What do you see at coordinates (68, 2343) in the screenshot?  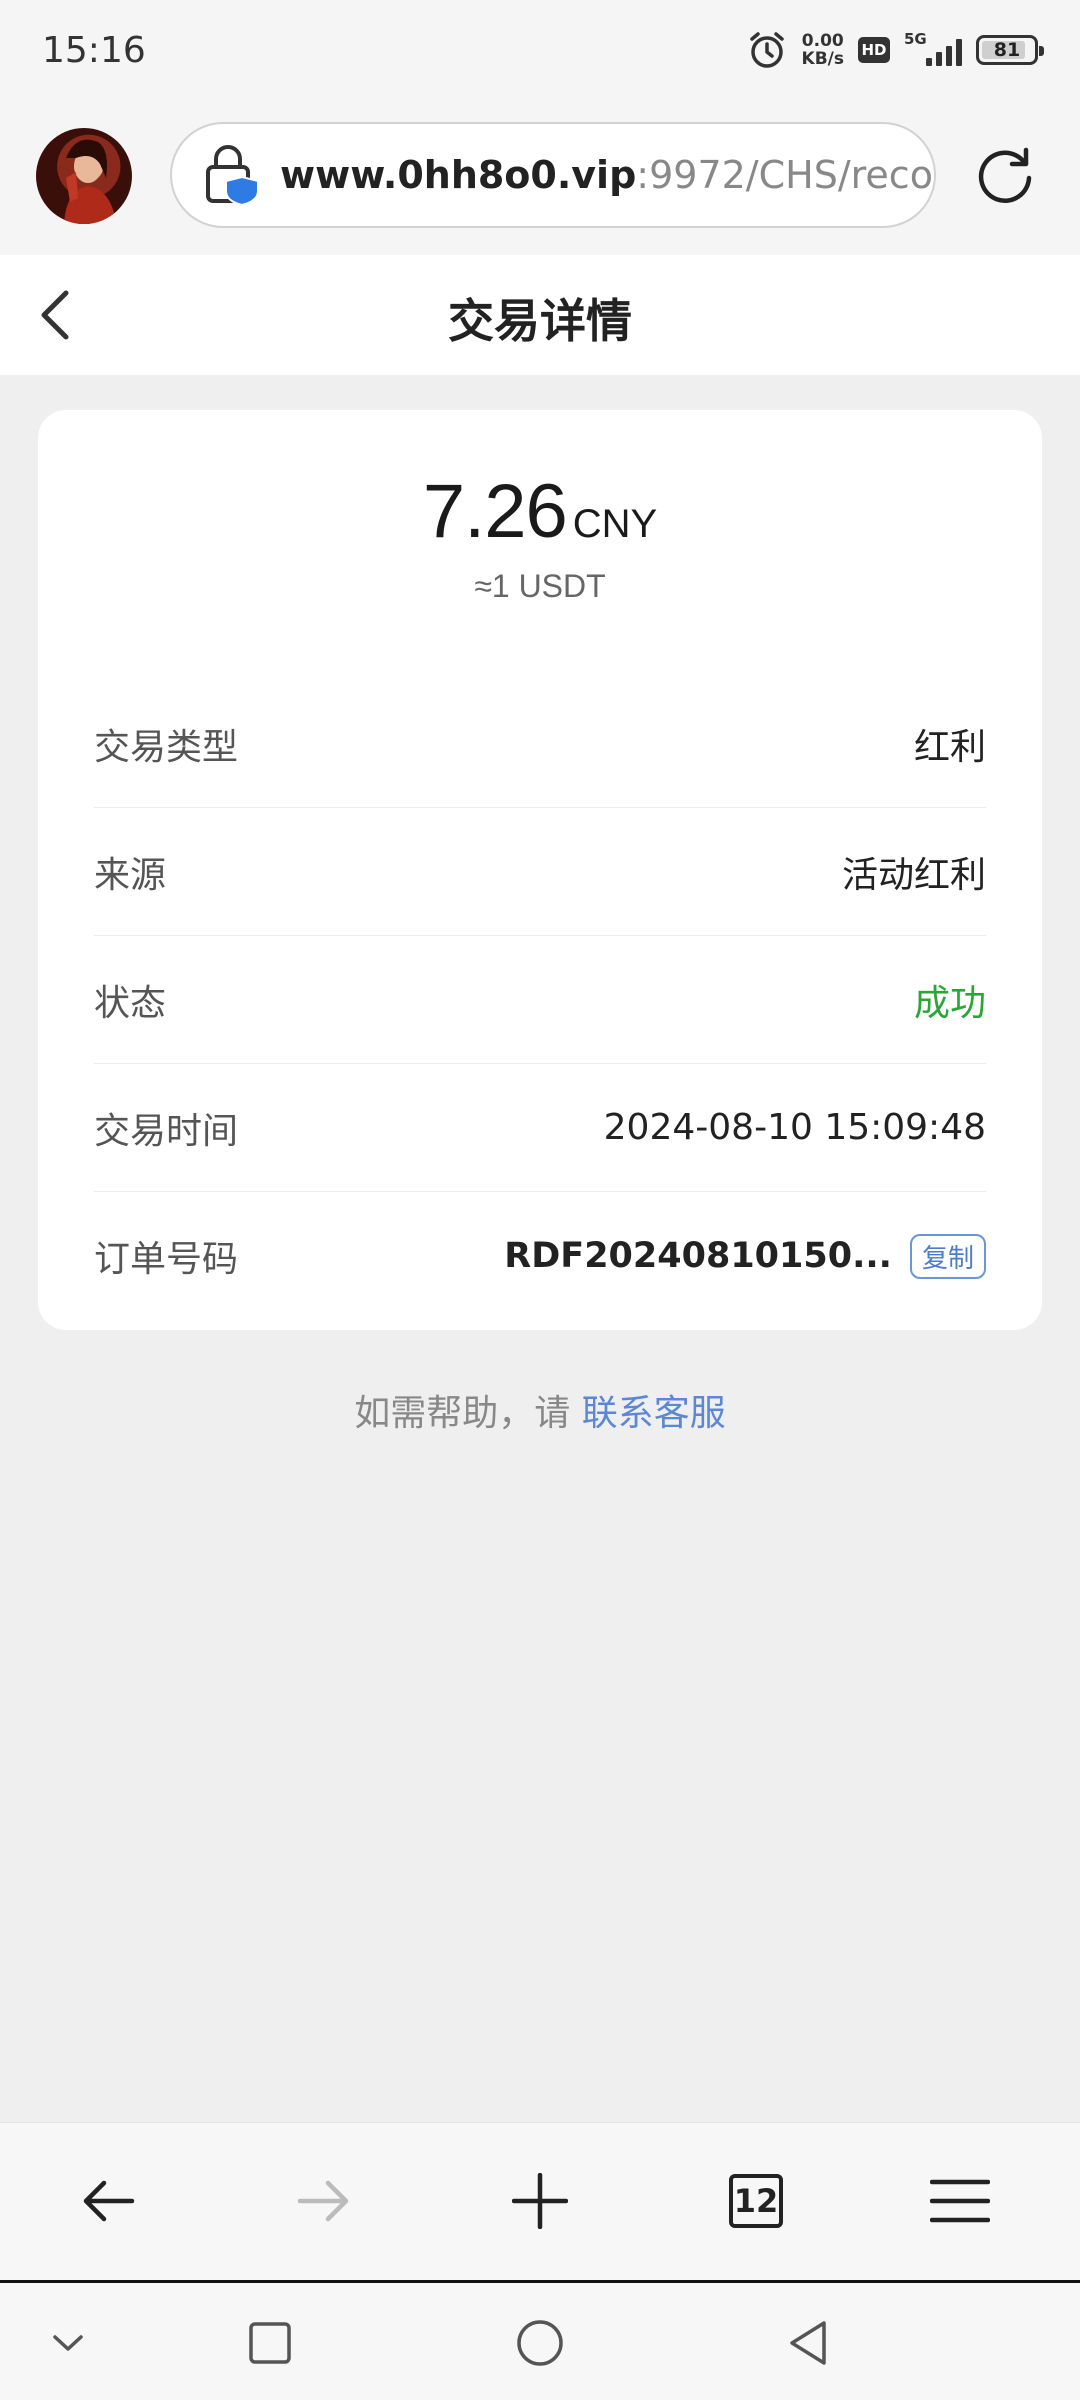 I see `collapse-chevron-icon` at bounding box center [68, 2343].